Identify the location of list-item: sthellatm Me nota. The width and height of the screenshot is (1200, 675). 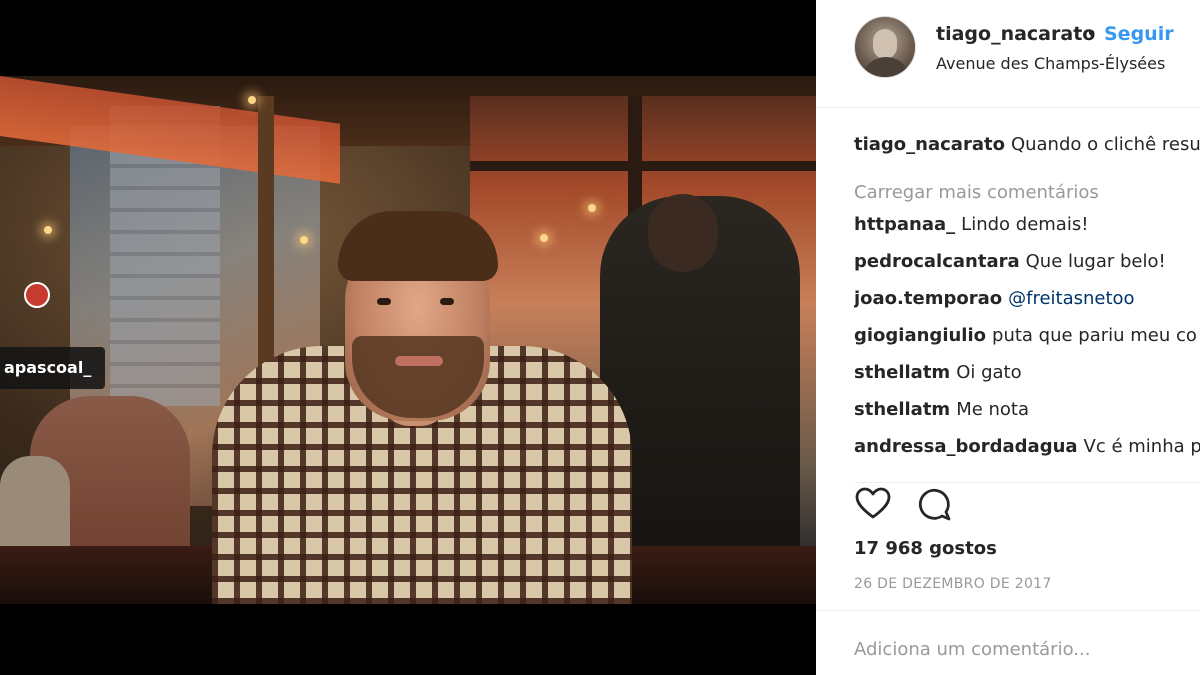
(1027, 415).